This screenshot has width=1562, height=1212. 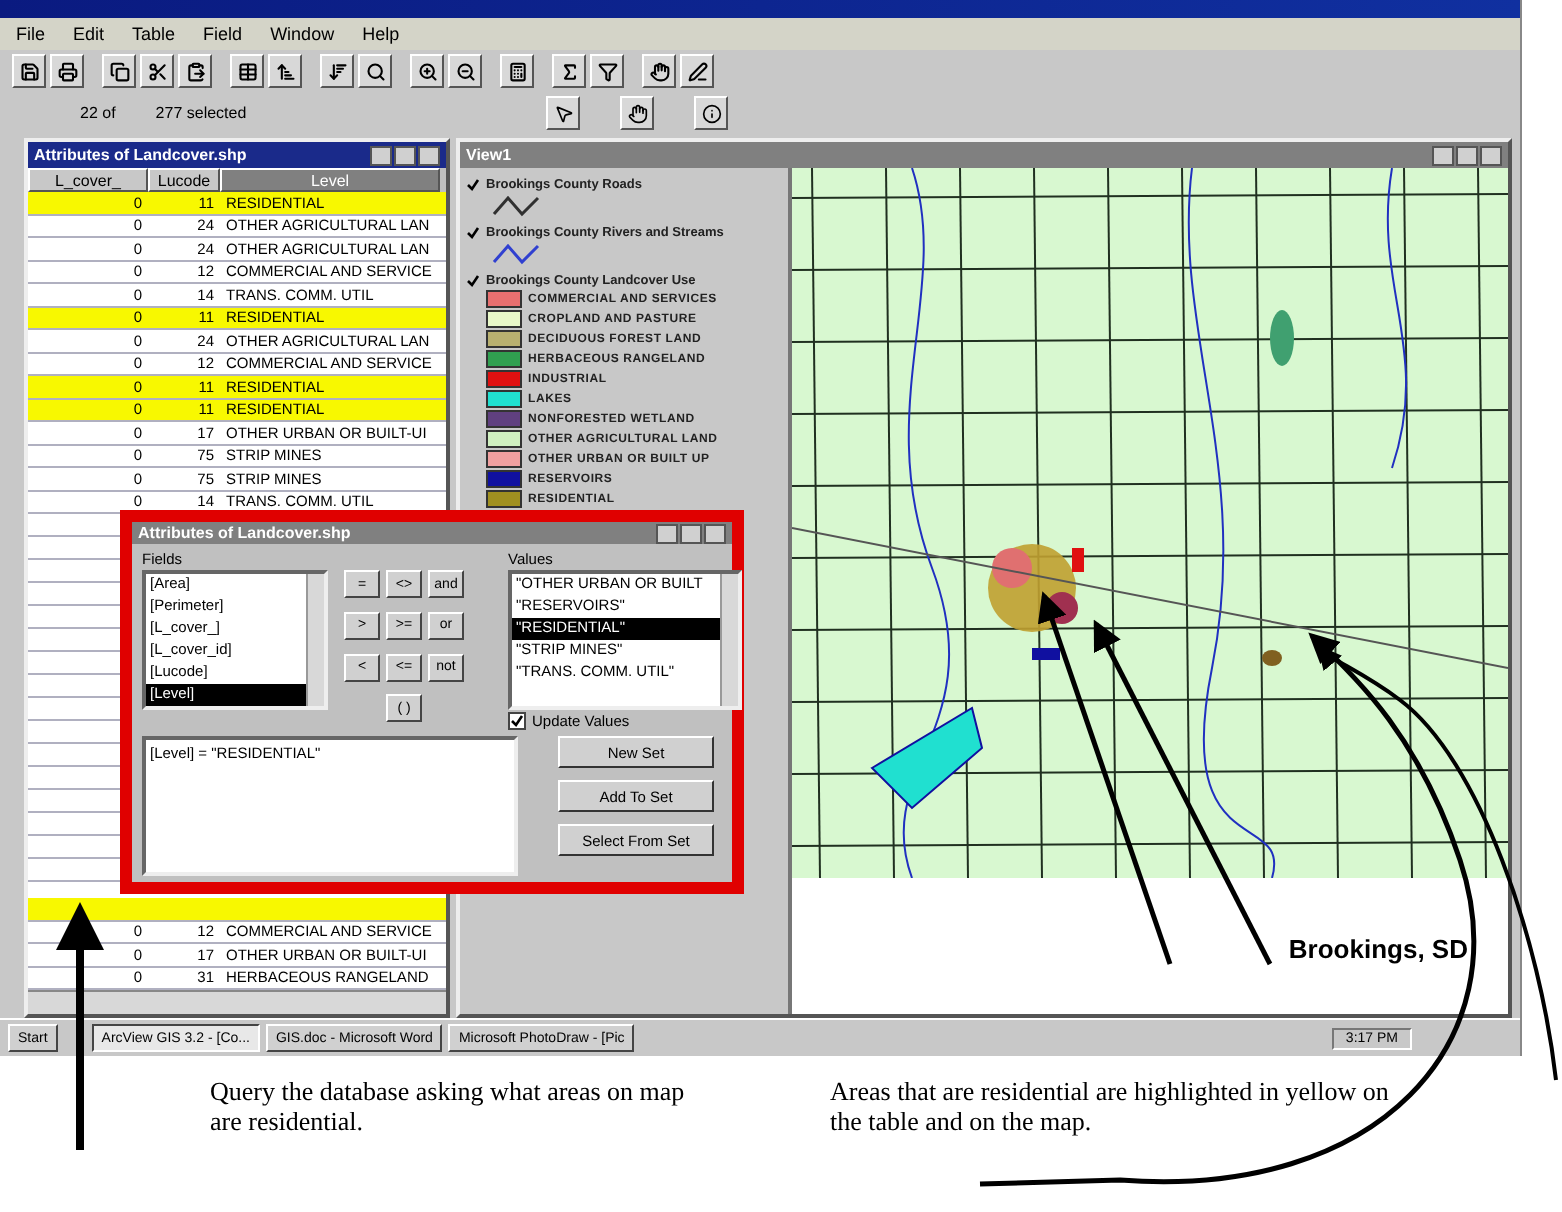 What do you see at coordinates (201, 113) in the screenshot?
I see `selected-count: 277 selected` at bounding box center [201, 113].